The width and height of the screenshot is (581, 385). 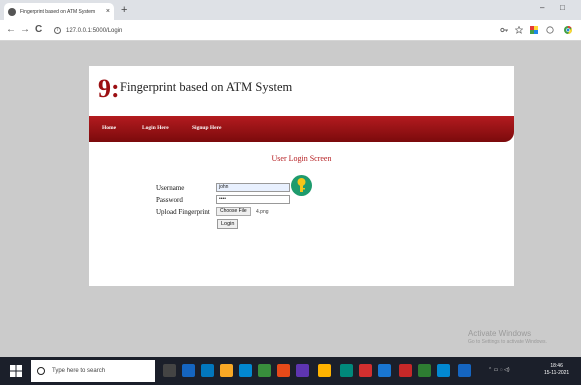 What do you see at coordinates (12, 11) in the screenshot?
I see `favicon-icon` at bounding box center [12, 11].